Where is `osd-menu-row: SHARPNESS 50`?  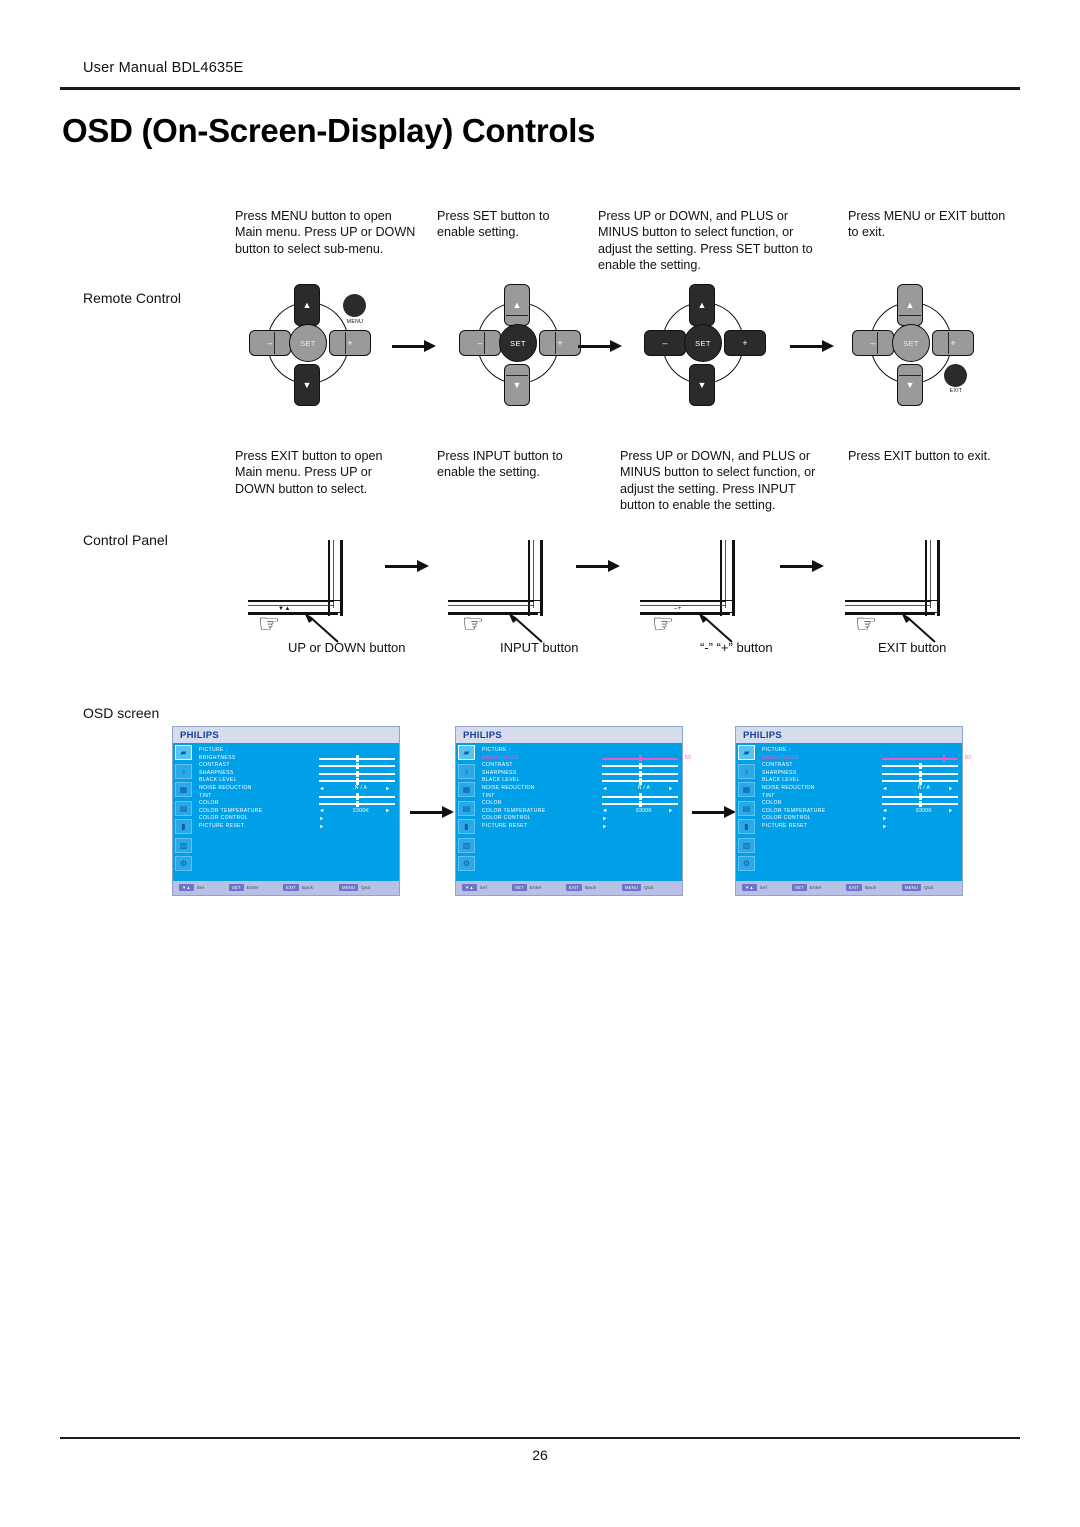
osd-menu-row: SHARPNESS 50 is located at coordinates (303, 774).